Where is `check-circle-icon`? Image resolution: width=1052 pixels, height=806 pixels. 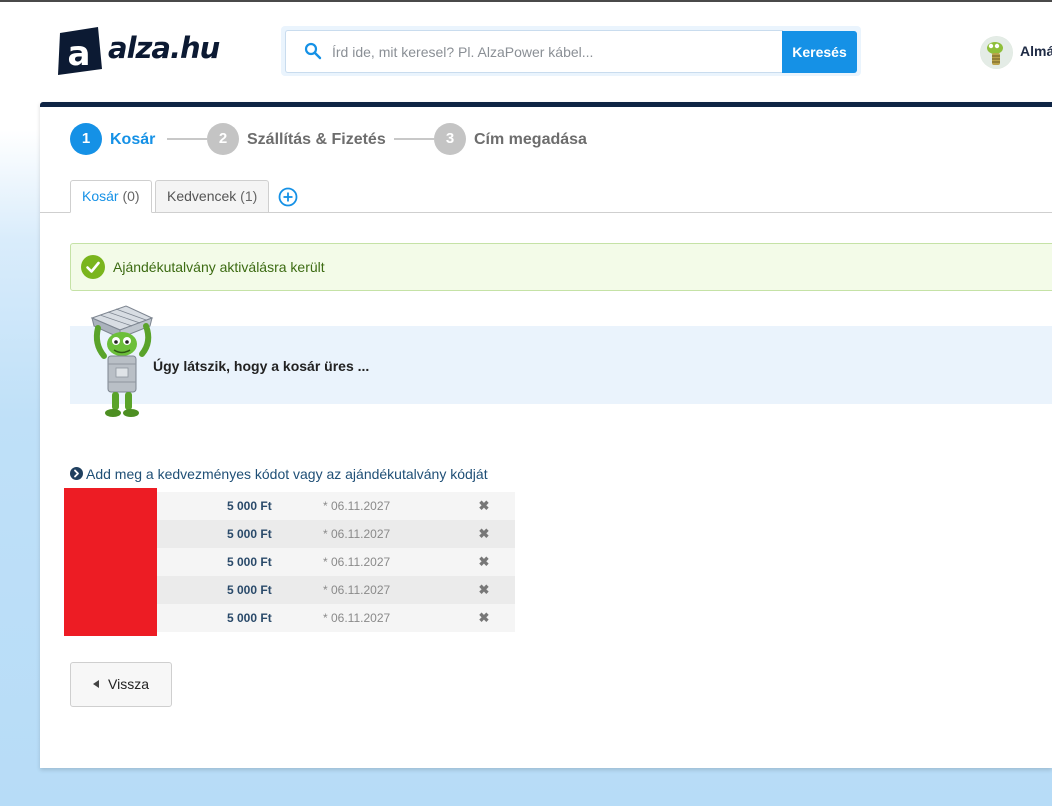
check-circle-icon is located at coordinates (93, 267).